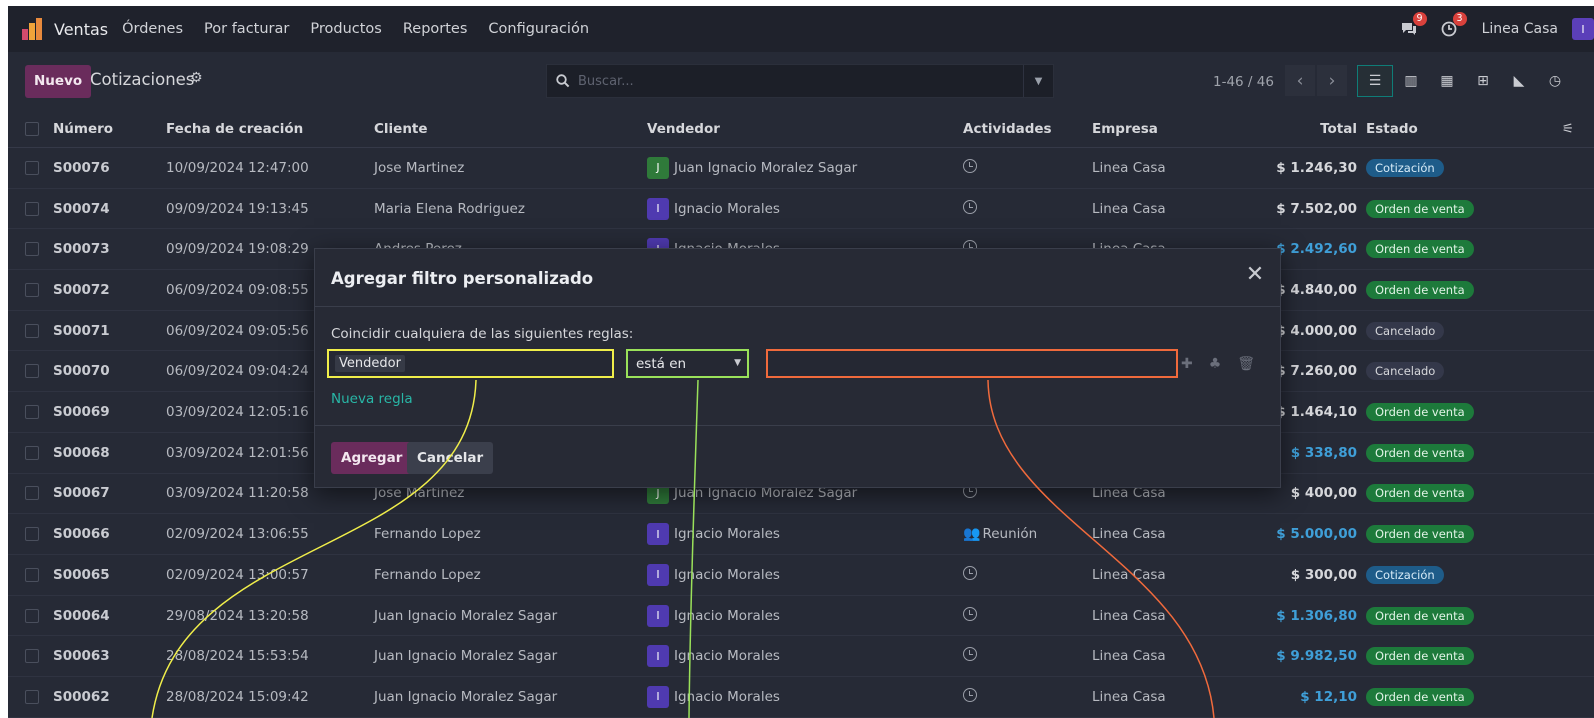 The height and width of the screenshot is (718, 1594). Describe the element at coordinates (237, 574) in the screenshot. I see `cell-date: 02/09/2024 13:00:57` at that location.